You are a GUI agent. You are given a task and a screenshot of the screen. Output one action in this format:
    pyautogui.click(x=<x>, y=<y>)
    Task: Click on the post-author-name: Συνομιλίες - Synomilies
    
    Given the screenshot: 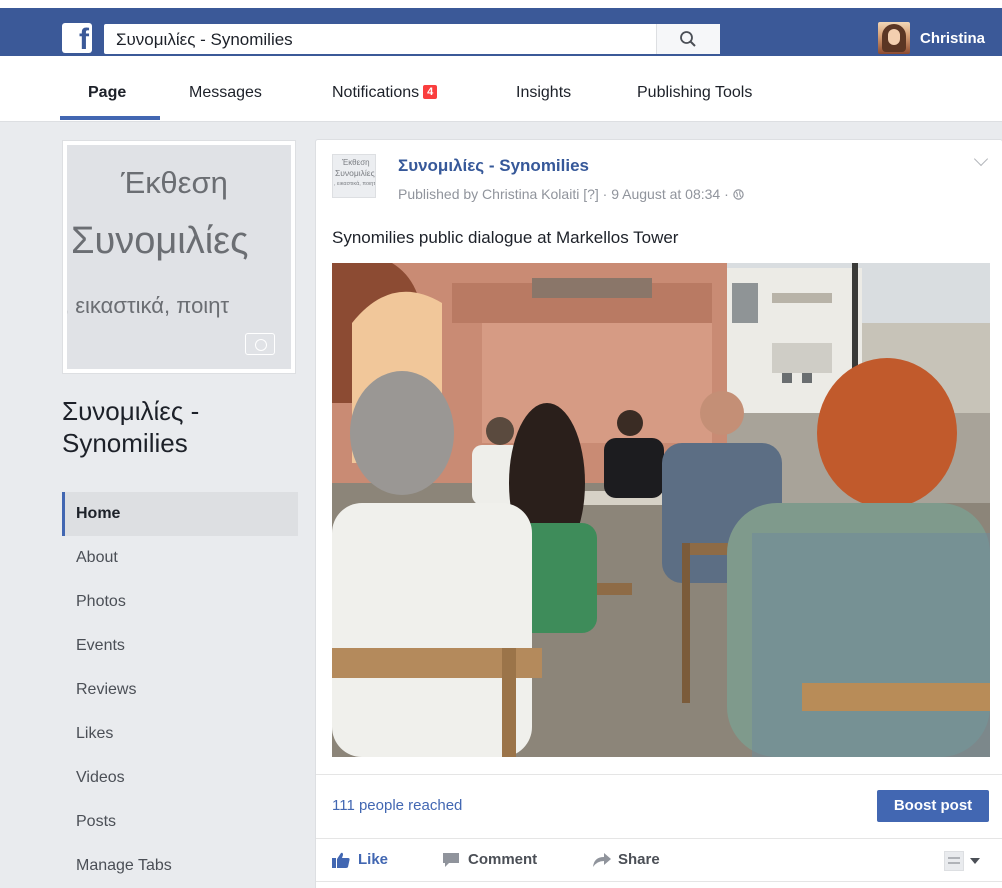 What is the action you would take?
    pyautogui.click(x=493, y=166)
    